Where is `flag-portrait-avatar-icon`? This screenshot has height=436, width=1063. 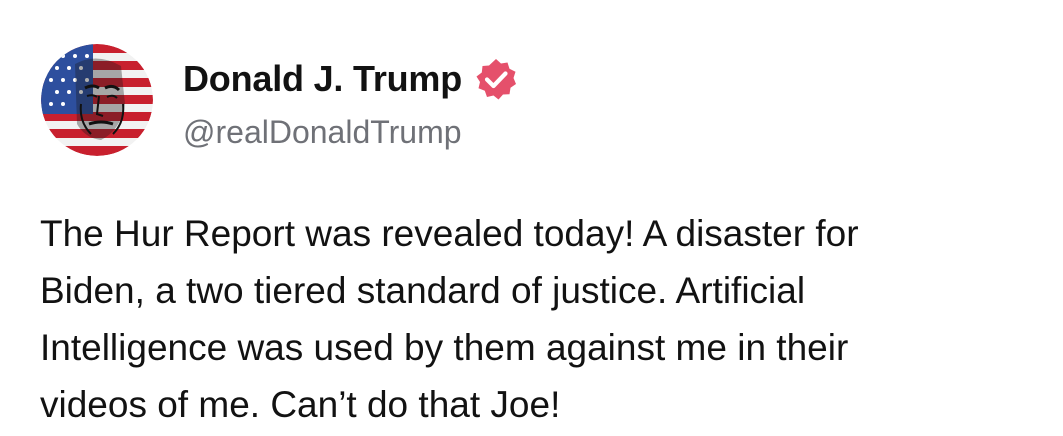
flag-portrait-avatar-icon is located at coordinates (97, 100).